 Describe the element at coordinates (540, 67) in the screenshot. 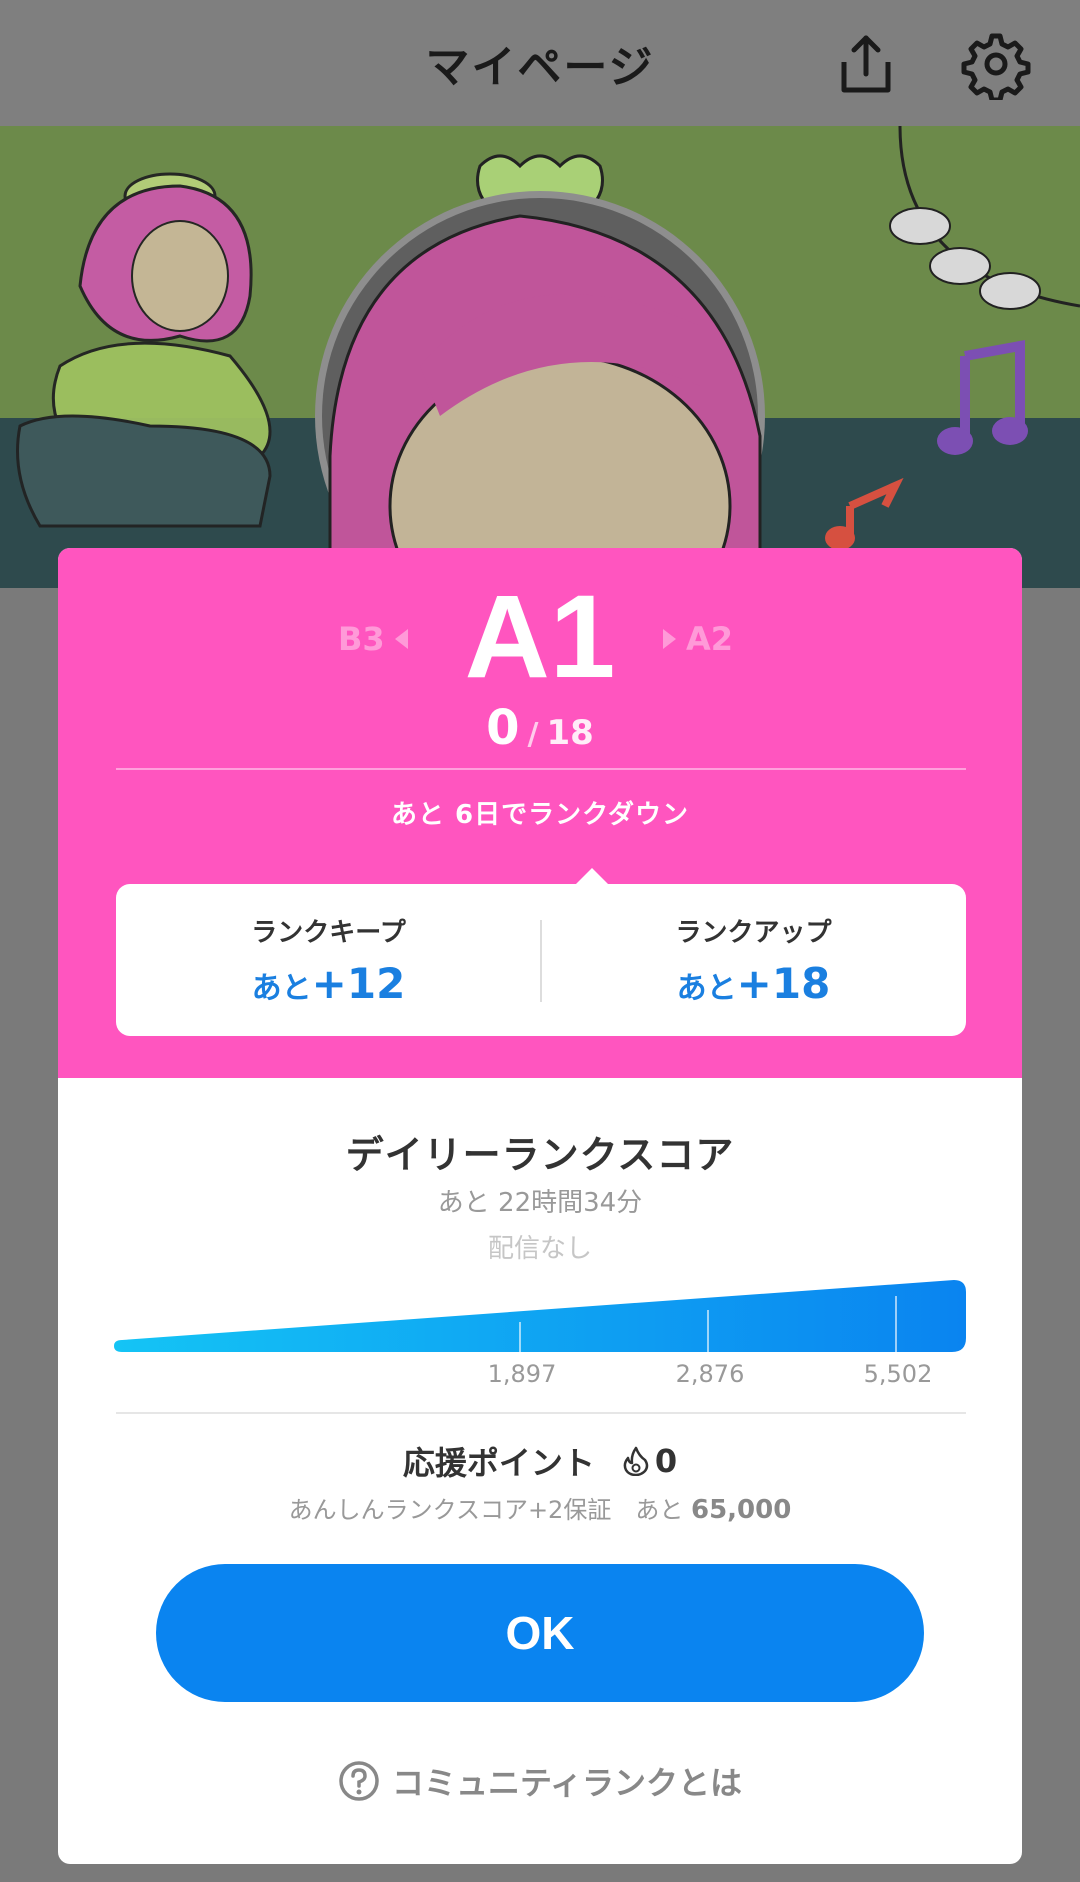

I see `page-title: マイページ` at that location.